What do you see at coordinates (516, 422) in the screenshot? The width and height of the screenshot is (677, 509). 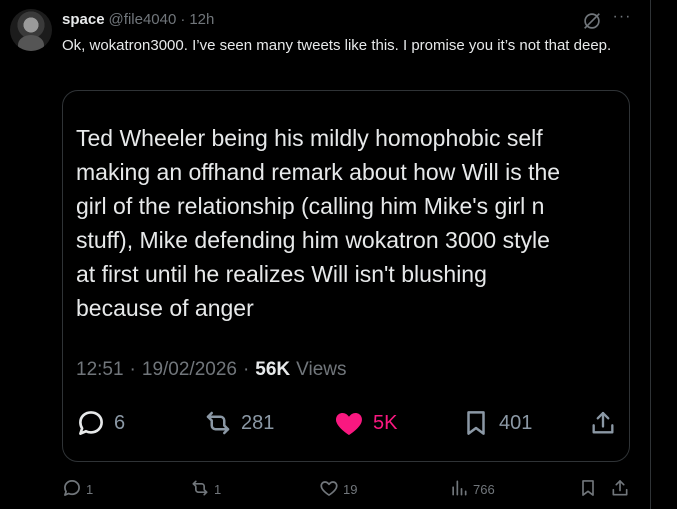 I see `bookmark-count: 401` at bounding box center [516, 422].